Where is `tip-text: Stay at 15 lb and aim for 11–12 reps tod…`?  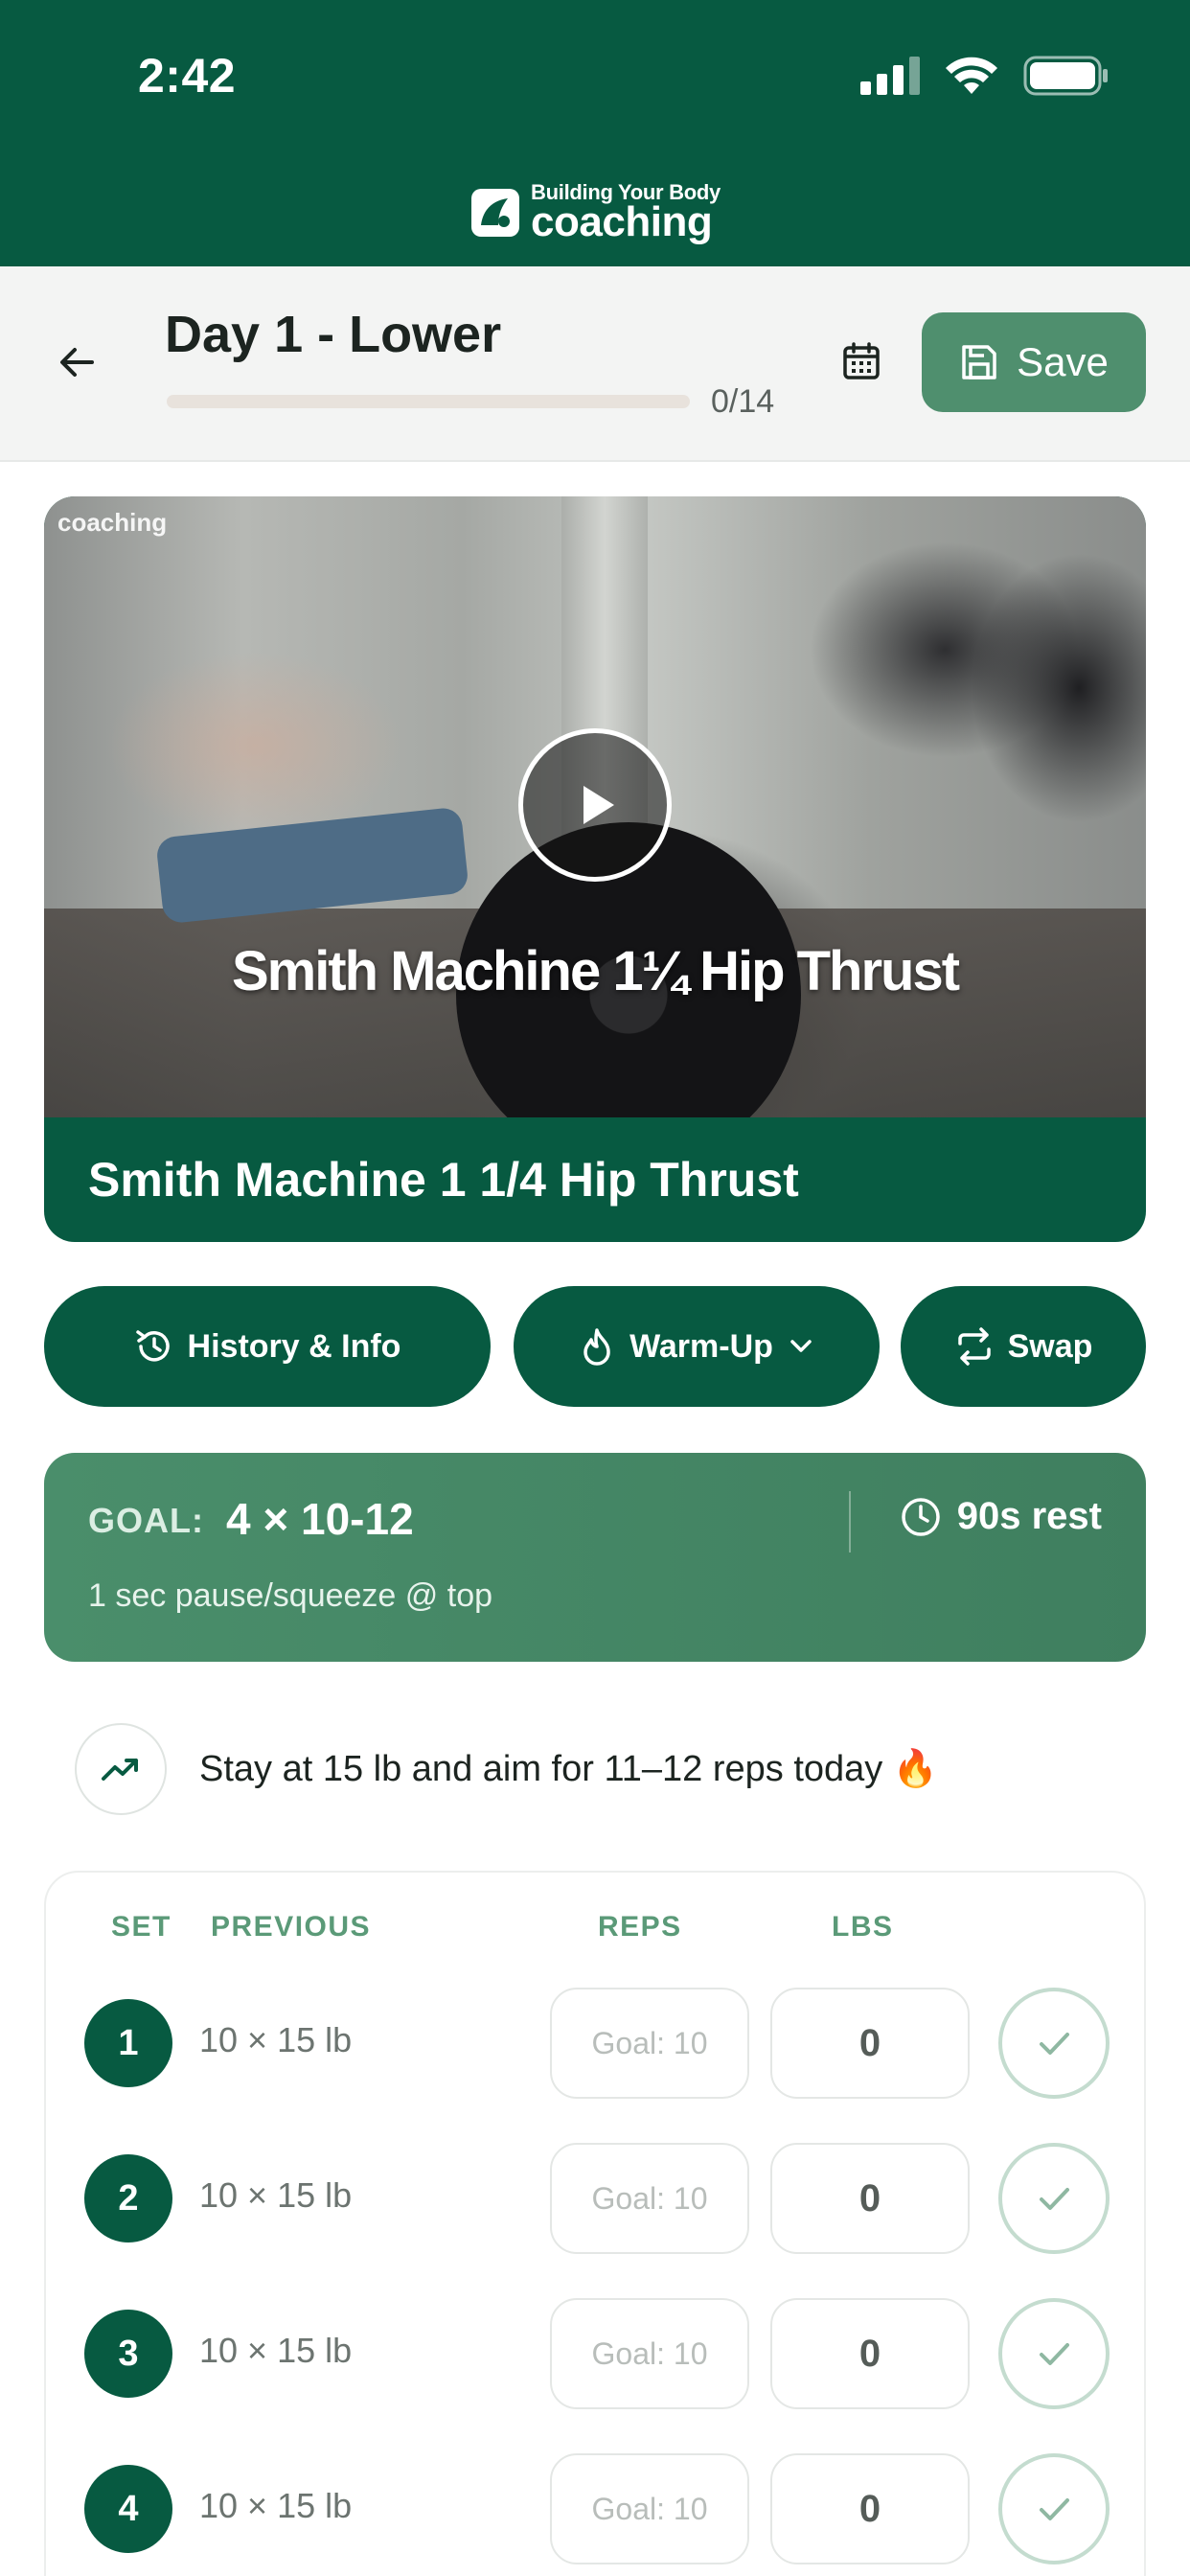
tip-text: Stay at 15 lb and aim for 11–12 reps tod… is located at coordinates (569, 1769).